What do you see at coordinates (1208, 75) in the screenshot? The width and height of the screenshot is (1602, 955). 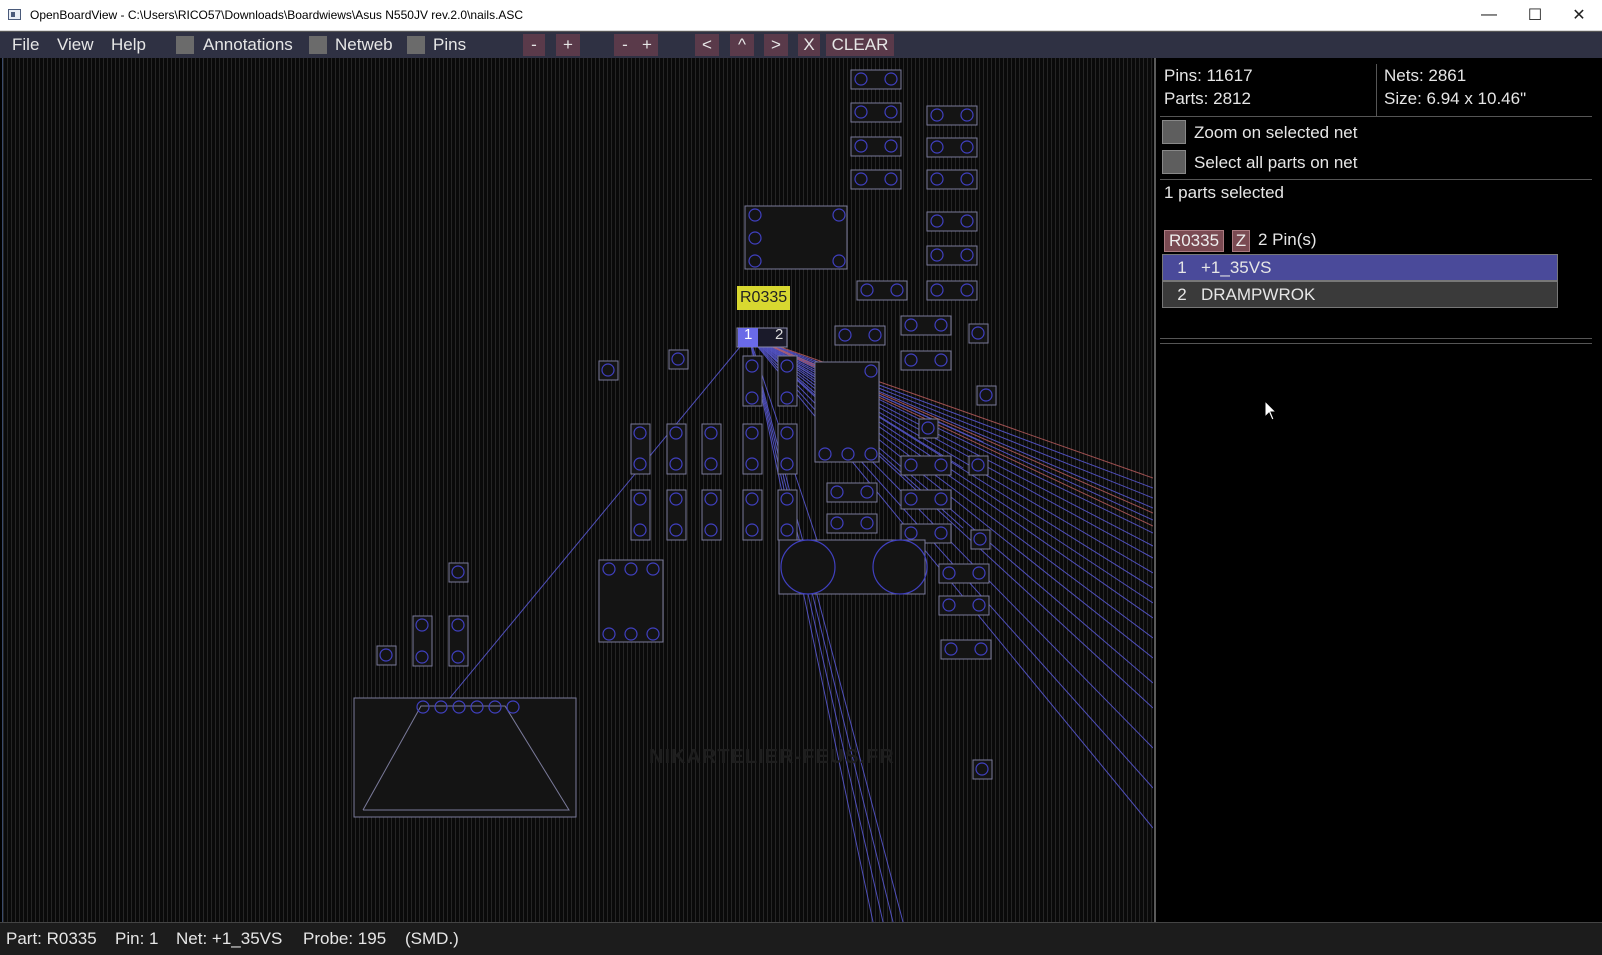 I see `pins-count: Pins: 11617` at bounding box center [1208, 75].